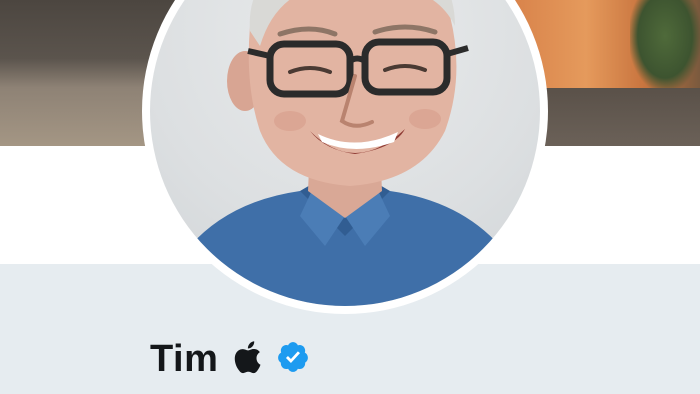 This screenshot has width=700, height=394. Describe the element at coordinates (665, 45) in the screenshot. I see `banner-tree-region` at that location.